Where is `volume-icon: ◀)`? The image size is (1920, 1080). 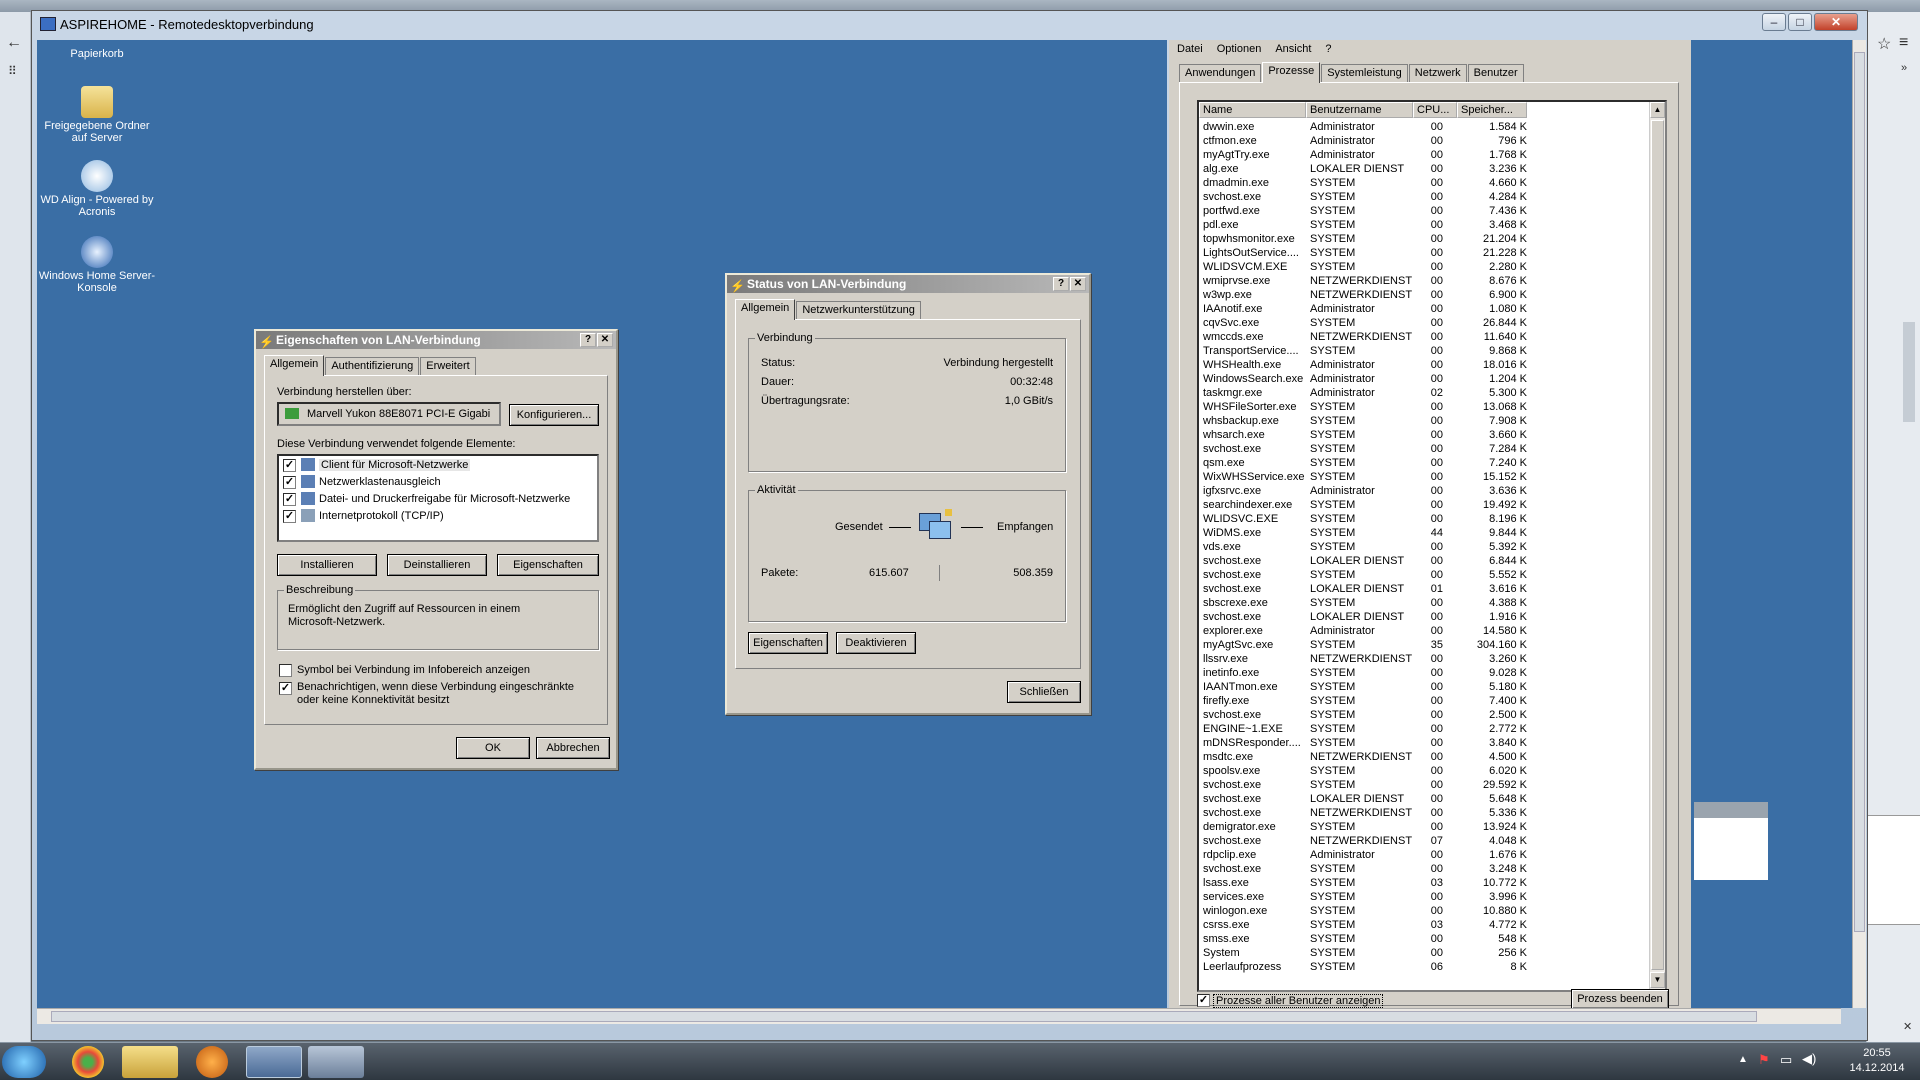 volume-icon: ◀) is located at coordinates (1809, 1059).